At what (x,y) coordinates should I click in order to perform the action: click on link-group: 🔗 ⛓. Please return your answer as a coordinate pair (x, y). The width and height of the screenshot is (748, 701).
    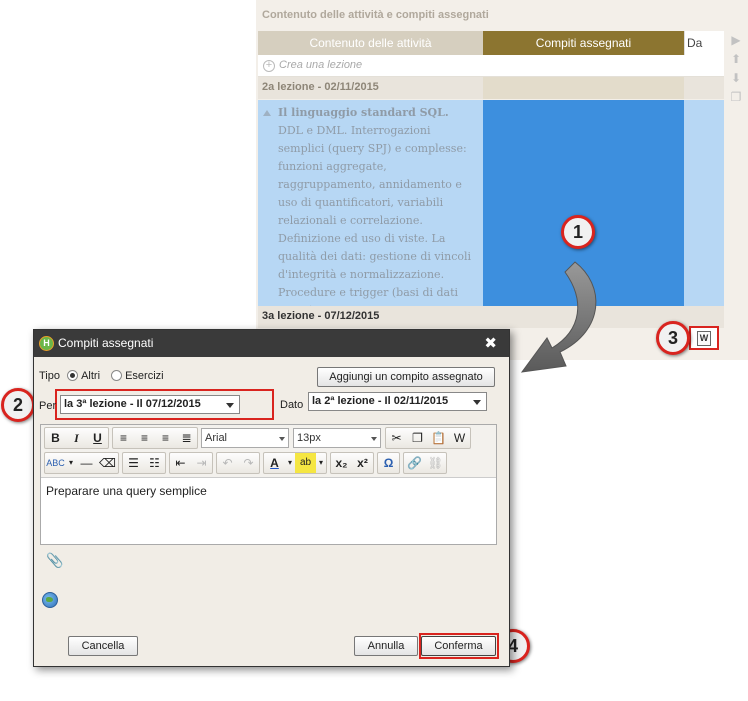
    Looking at the image, I should click on (425, 463).